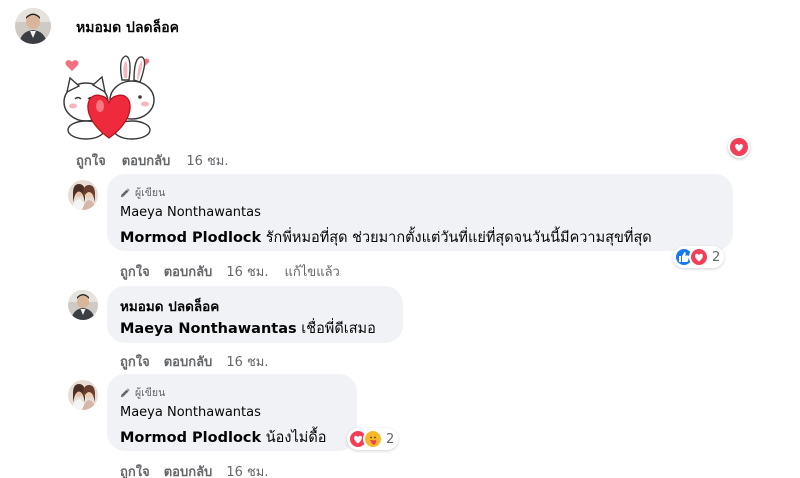 The height and width of the screenshot is (478, 800). Describe the element at coordinates (338, 329) in the screenshot. I see `reply-2-body: เชื่อพี่ดีเสมอ` at that location.